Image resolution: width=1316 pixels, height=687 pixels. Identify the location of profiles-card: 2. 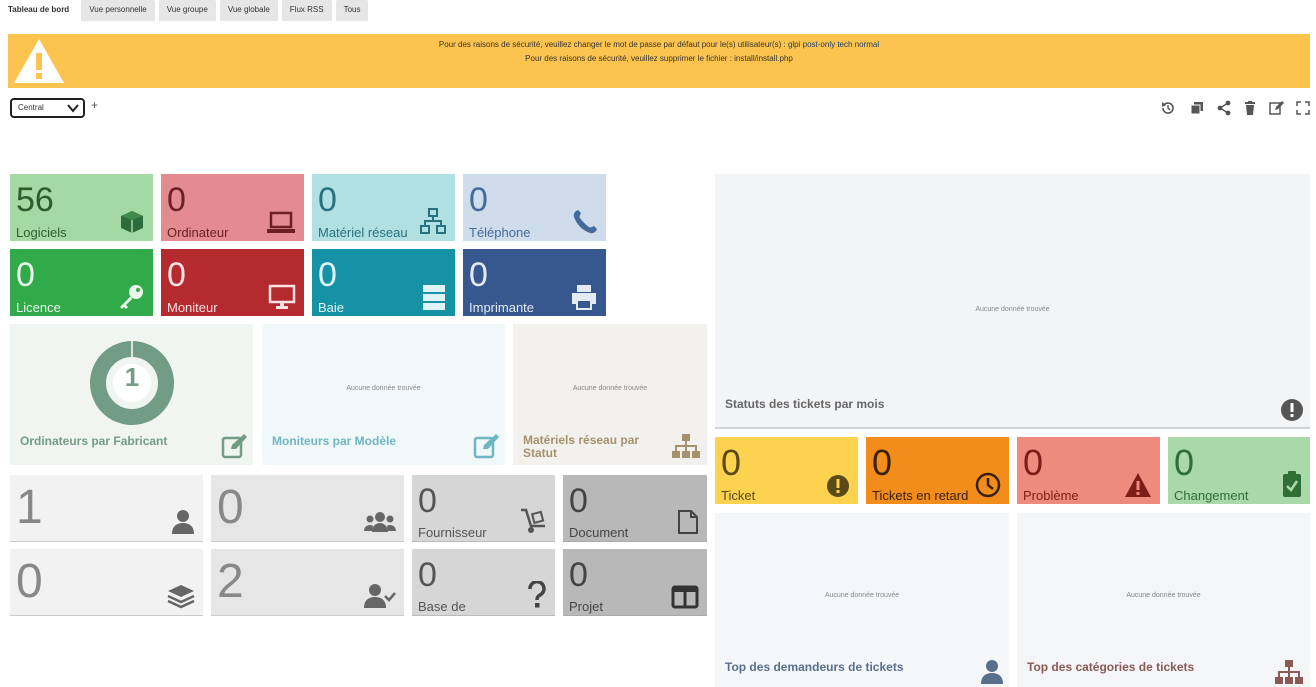
(307, 582).